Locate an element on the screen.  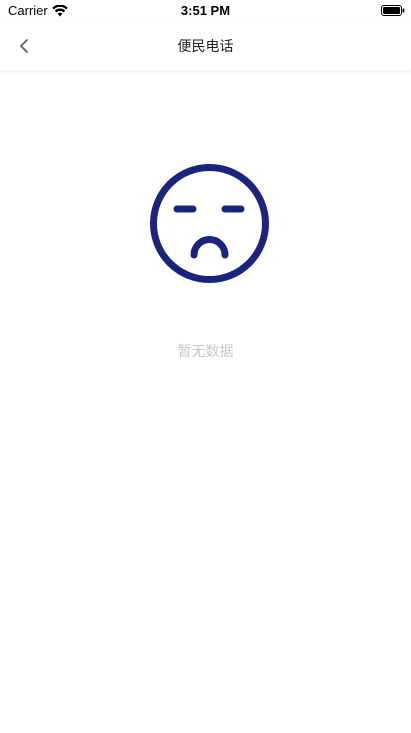
battery-icon is located at coordinates (393, 10).